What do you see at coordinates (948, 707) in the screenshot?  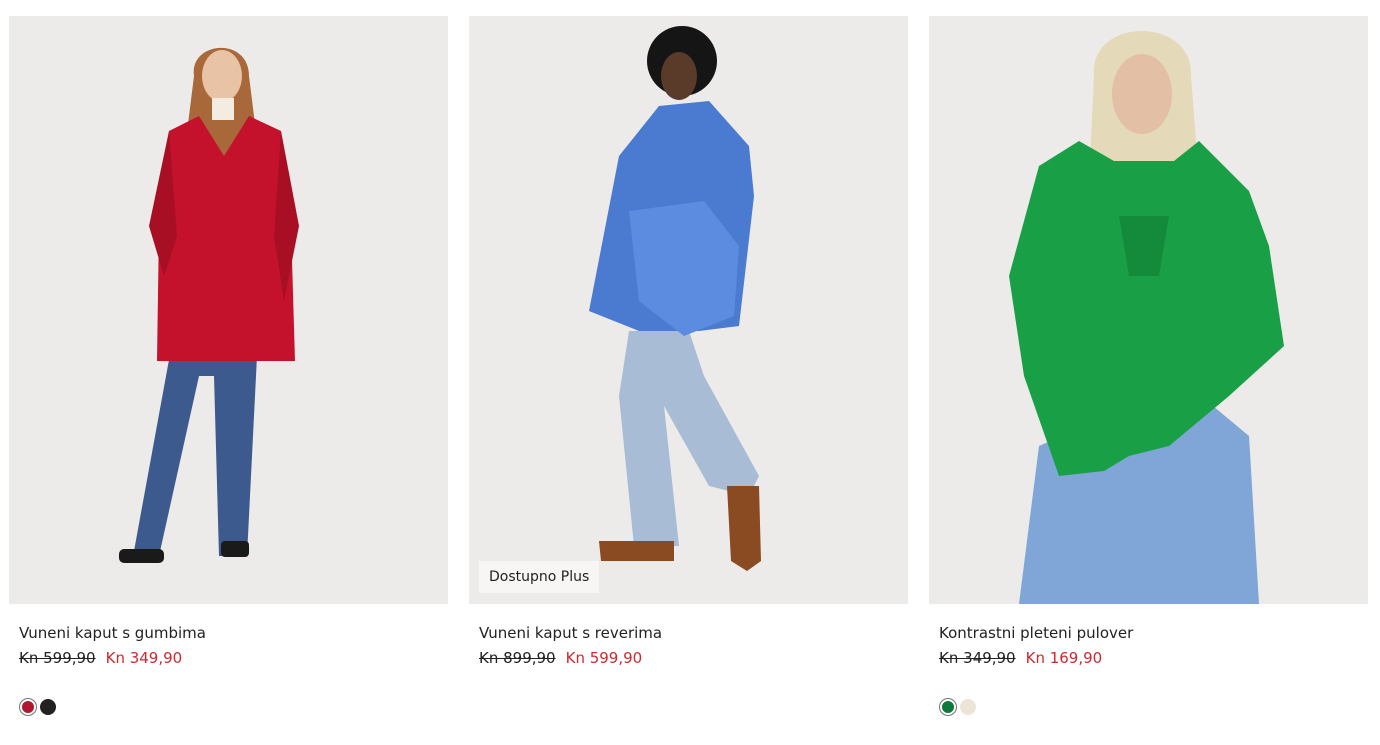 I see `color-swatch-green` at bounding box center [948, 707].